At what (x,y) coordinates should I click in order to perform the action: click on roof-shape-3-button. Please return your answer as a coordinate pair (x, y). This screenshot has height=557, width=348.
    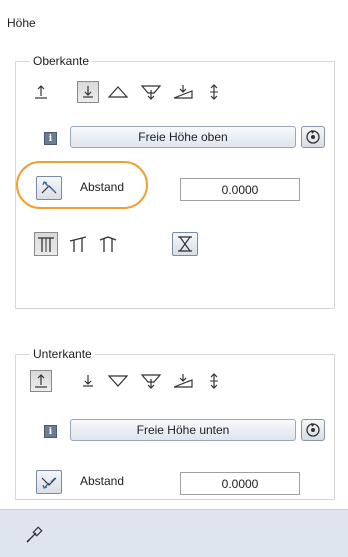
    Looking at the image, I should click on (108, 244).